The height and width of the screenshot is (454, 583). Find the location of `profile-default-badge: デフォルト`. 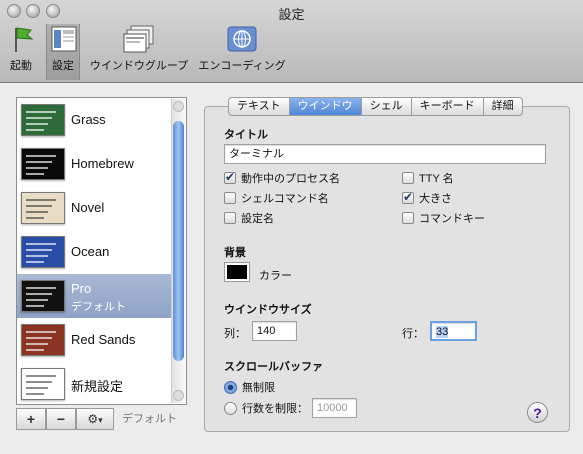

profile-default-badge: デフォルト is located at coordinates (98, 307).